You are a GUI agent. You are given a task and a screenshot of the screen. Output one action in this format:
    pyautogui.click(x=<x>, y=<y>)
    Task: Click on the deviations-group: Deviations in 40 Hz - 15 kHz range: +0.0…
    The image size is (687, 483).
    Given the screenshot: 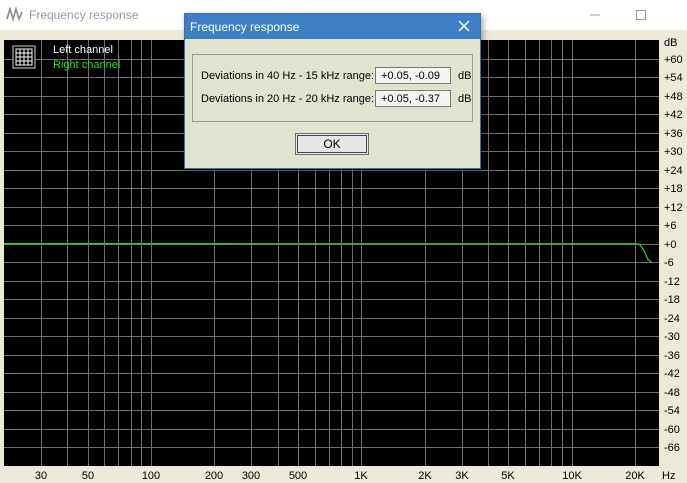 What is the action you would take?
    pyautogui.click(x=332, y=88)
    